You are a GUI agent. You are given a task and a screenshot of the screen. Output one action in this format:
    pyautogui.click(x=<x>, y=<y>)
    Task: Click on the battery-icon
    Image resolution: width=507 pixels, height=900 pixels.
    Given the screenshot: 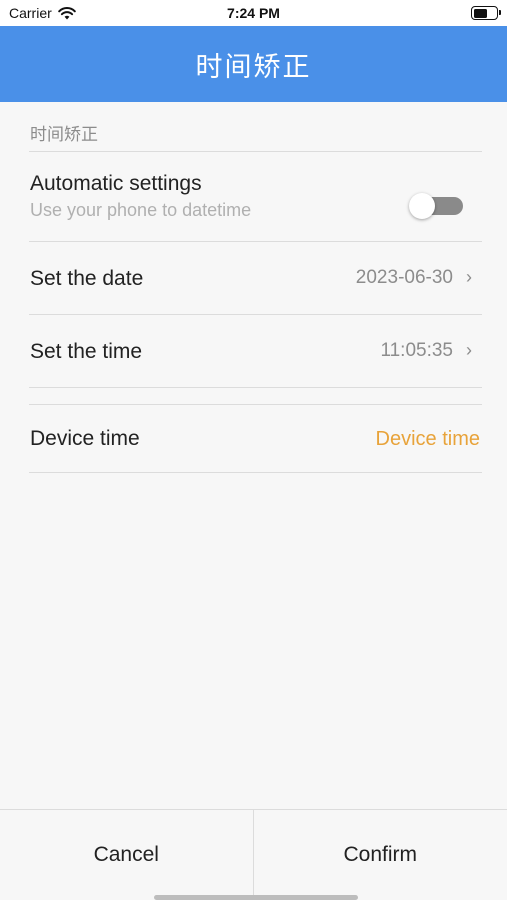 What is the action you would take?
    pyautogui.click(x=486, y=13)
    